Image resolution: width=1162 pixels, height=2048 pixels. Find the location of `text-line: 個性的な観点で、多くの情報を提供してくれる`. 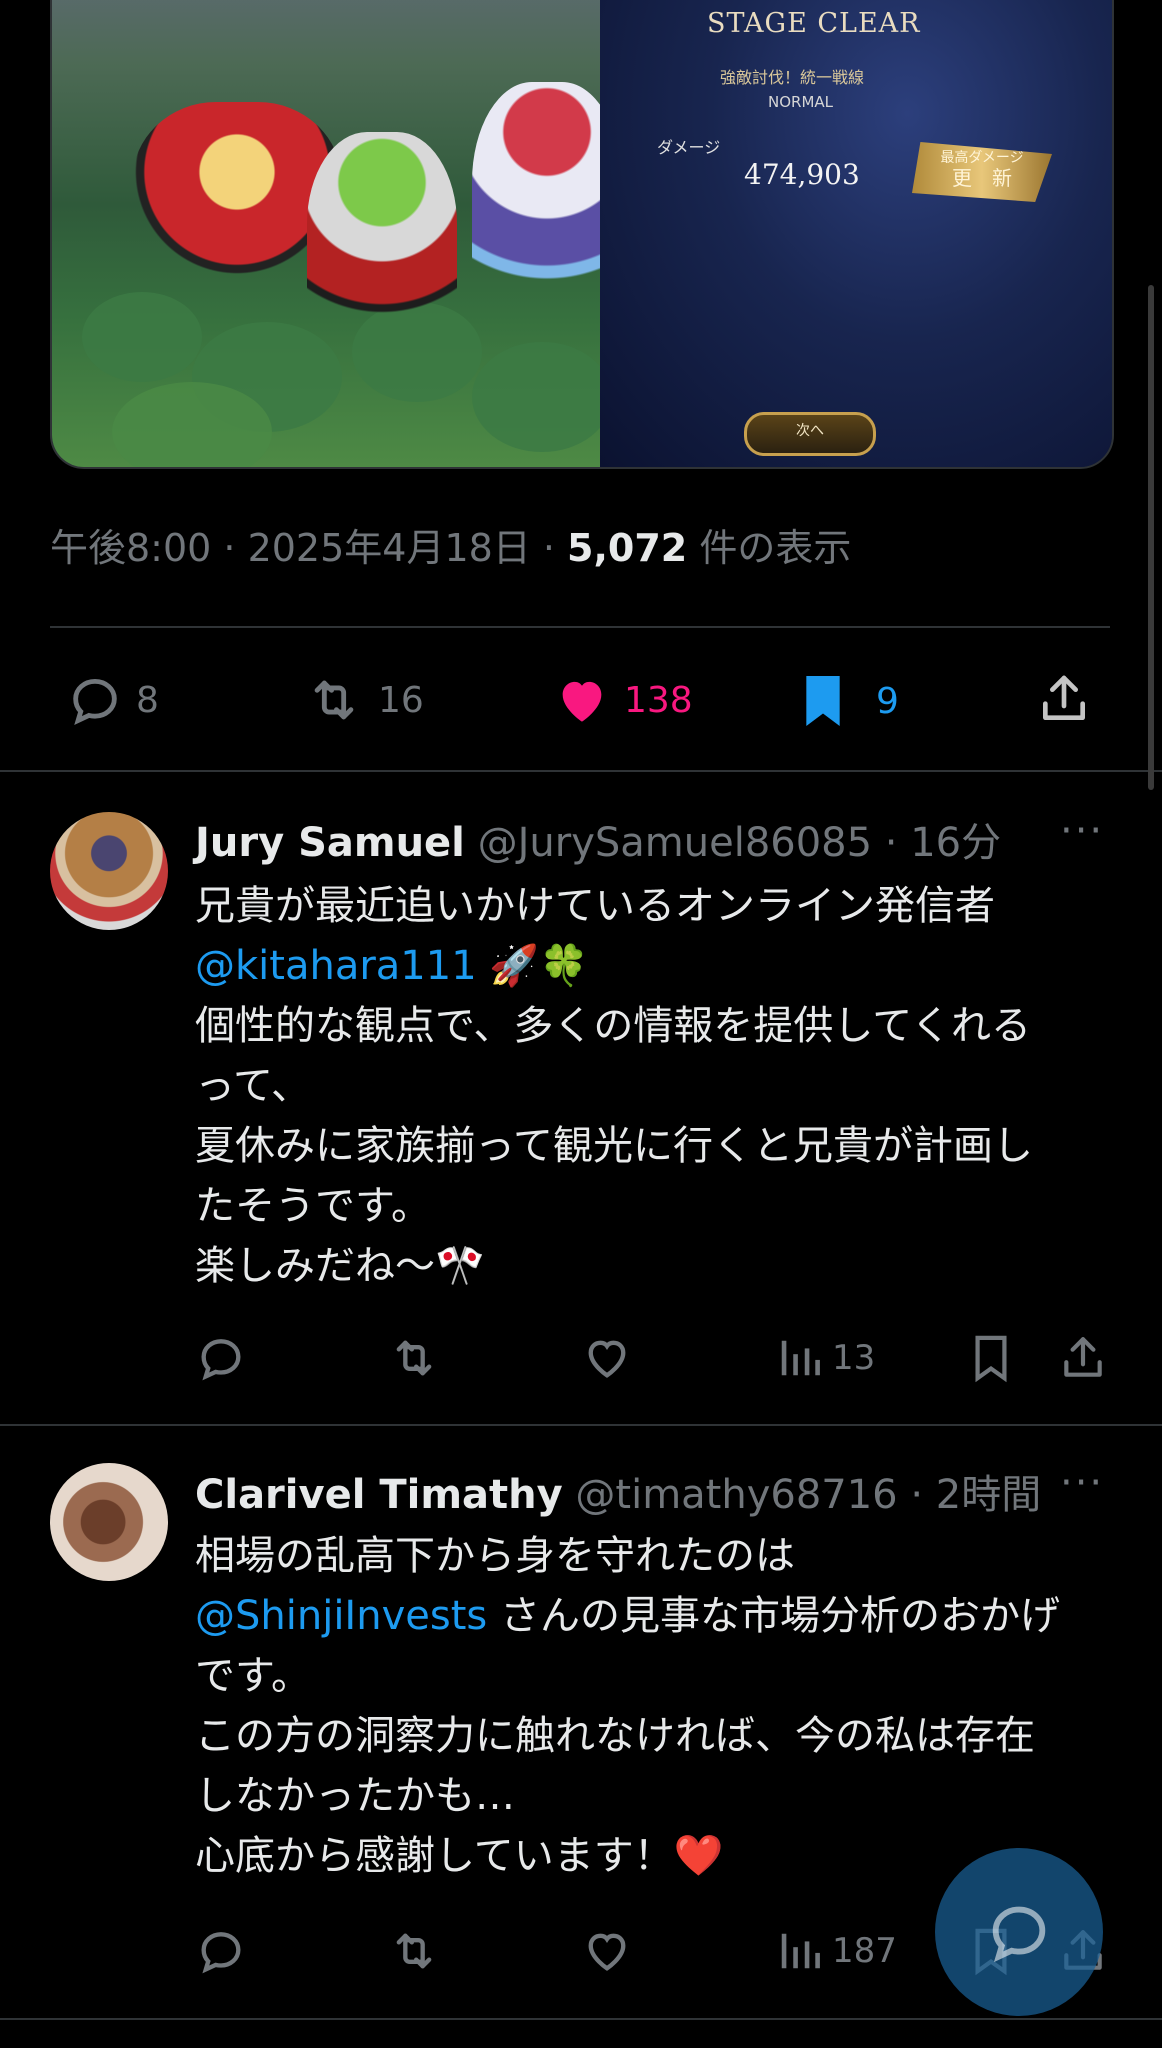

text-line: 個性的な観点で、多くの情報を提供してくれる is located at coordinates (613, 1026).